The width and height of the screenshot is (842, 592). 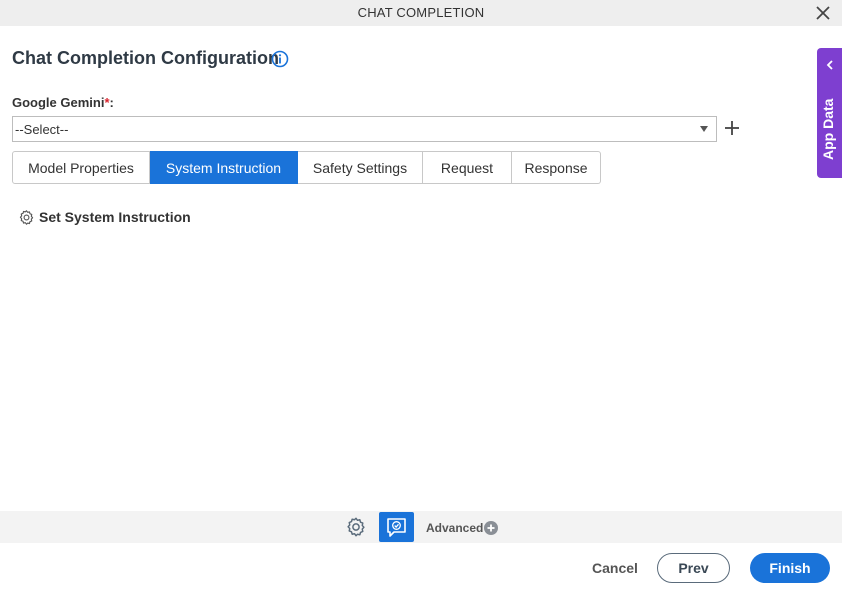 I want to click on chevron-left-icon, so click(x=829, y=65).